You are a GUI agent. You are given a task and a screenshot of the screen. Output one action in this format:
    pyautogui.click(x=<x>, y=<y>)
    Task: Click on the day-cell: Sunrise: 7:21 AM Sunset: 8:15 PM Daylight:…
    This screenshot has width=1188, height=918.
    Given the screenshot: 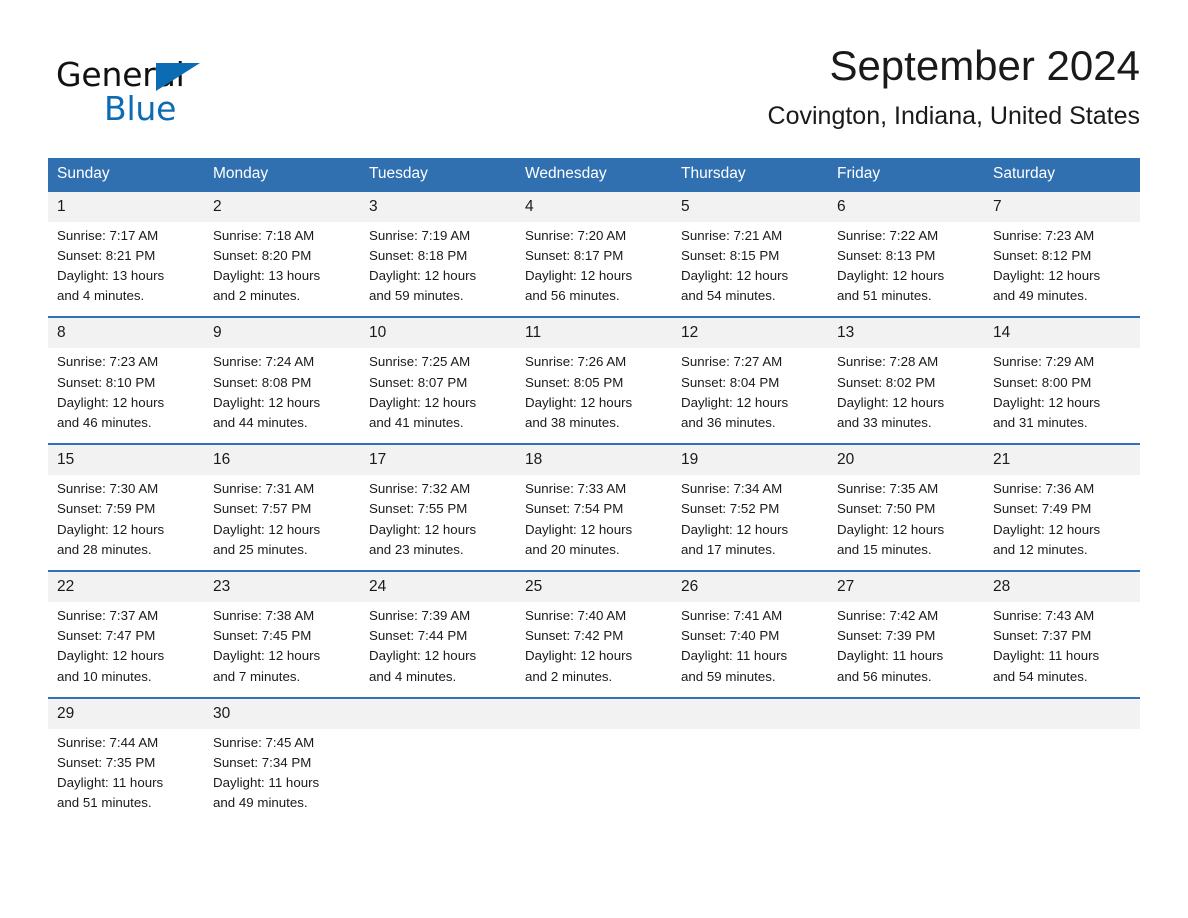 What is the action you would take?
    pyautogui.click(x=750, y=266)
    